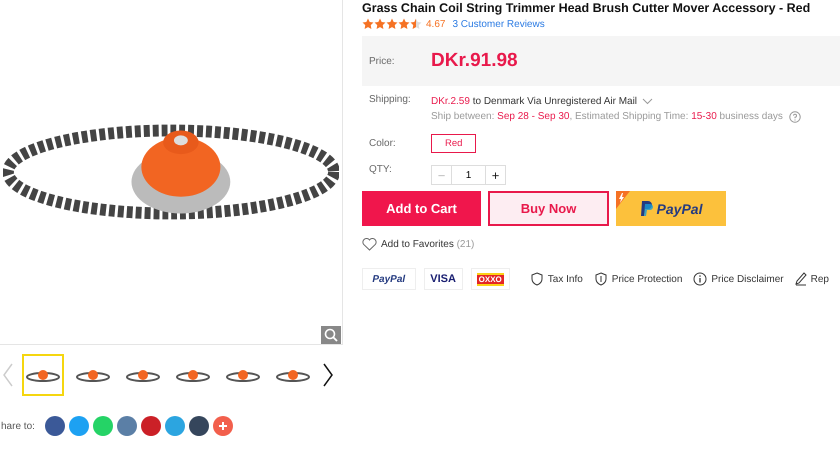 Image resolution: width=840 pixels, height=450 pixels. I want to click on price-label: Price:, so click(382, 61).